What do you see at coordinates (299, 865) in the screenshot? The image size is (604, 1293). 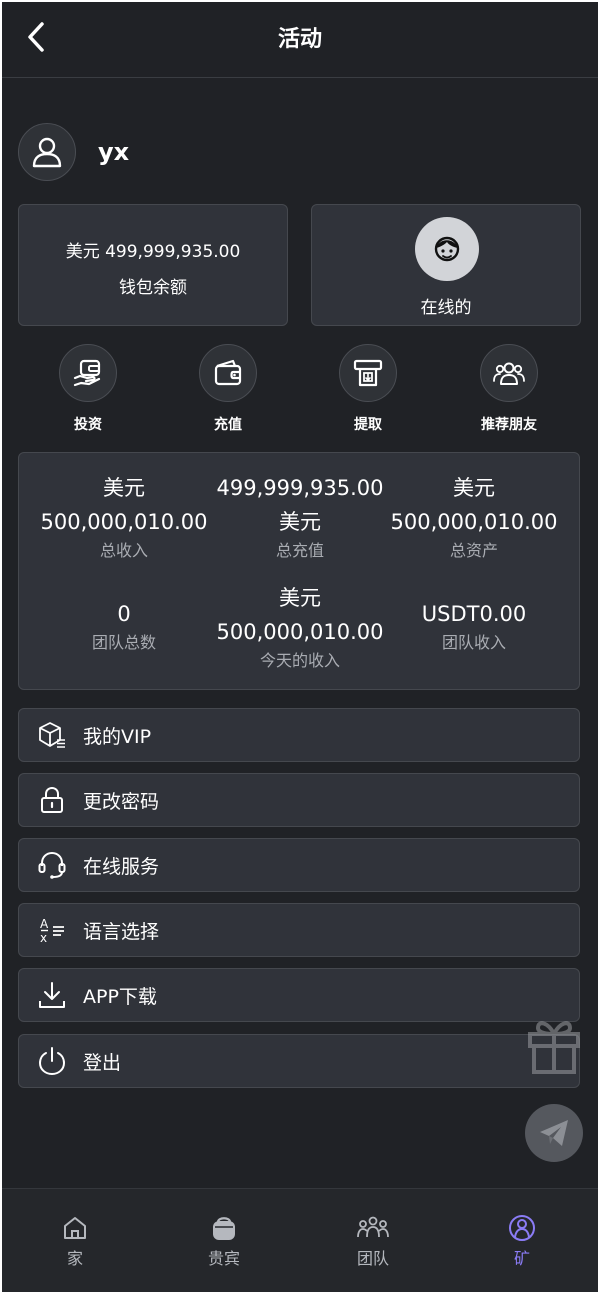 I see `menu-online-service: 在线服务` at bounding box center [299, 865].